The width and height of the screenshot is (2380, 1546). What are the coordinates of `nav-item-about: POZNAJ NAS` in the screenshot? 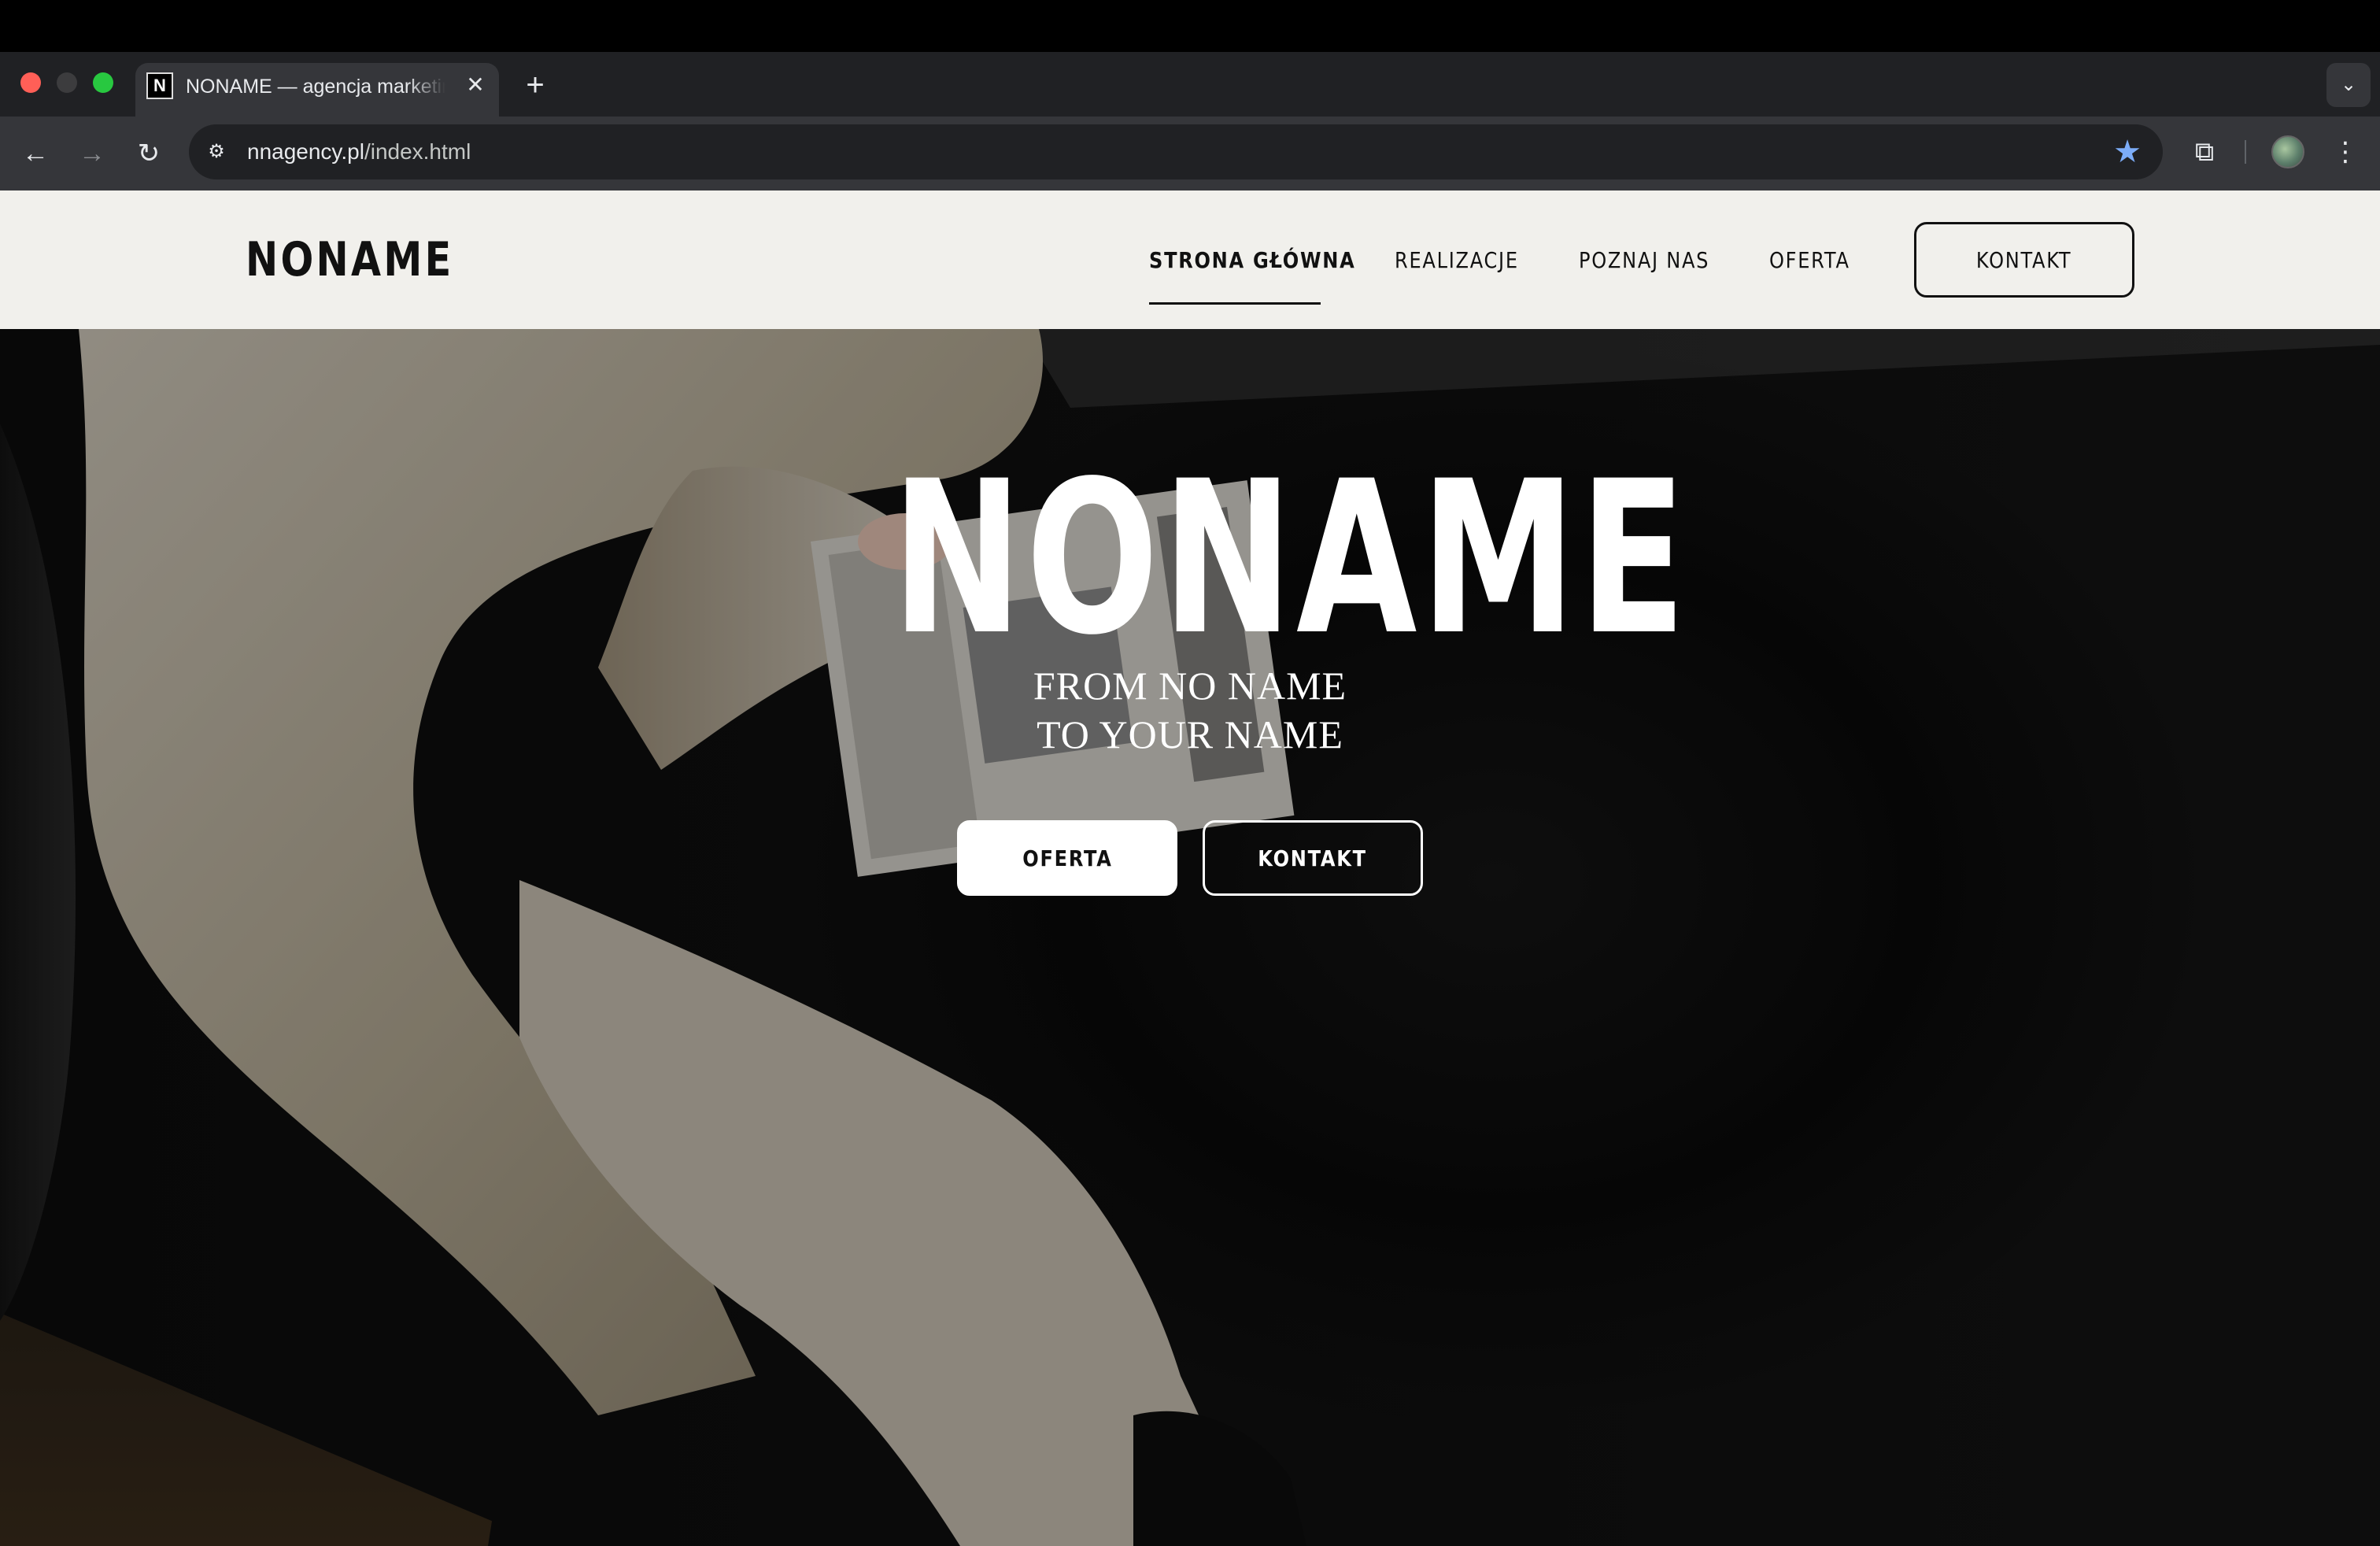 It's located at (1644, 260).